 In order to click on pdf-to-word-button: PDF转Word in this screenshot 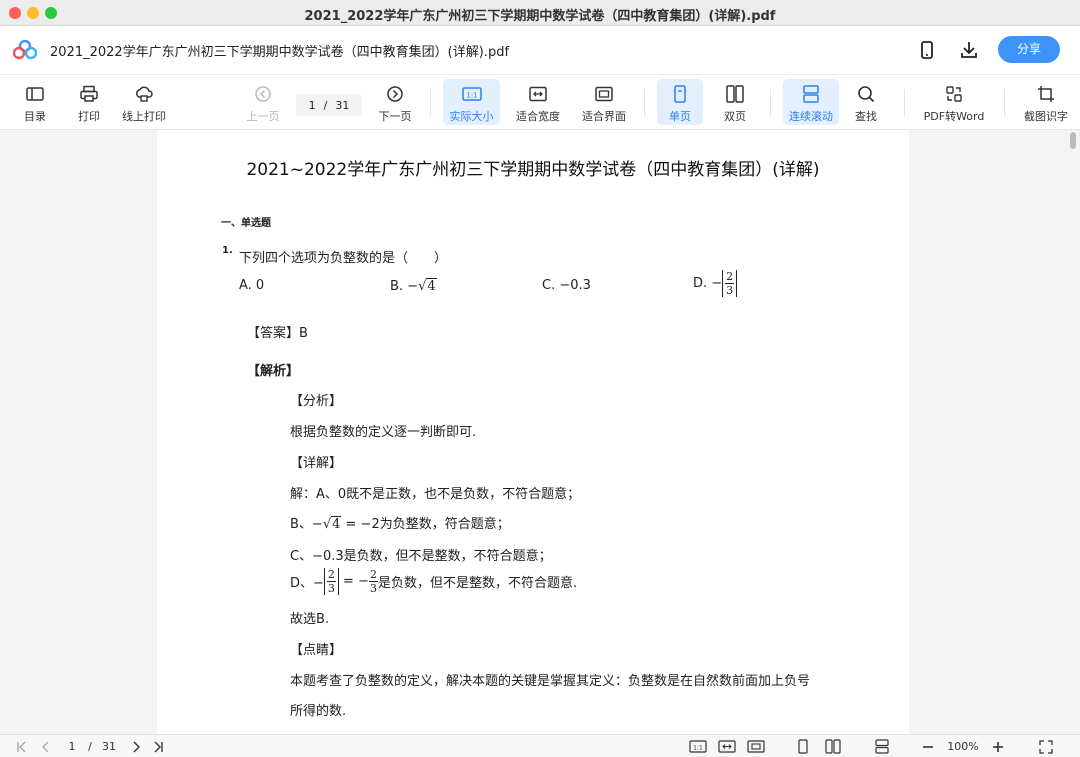, I will do `click(954, 102)`.